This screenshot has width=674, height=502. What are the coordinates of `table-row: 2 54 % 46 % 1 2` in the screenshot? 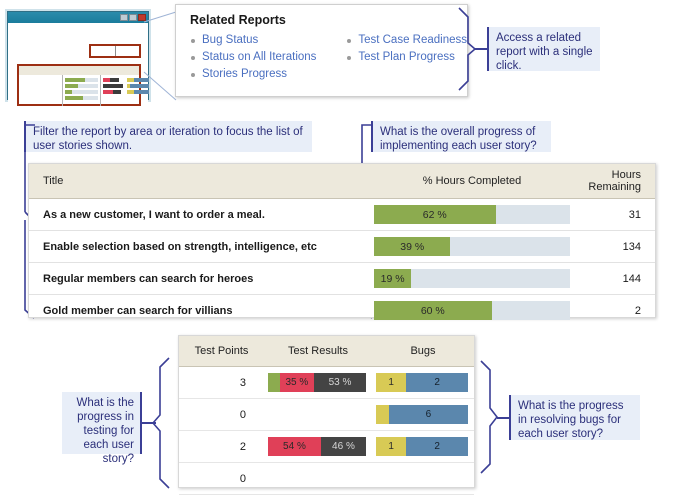 It's located at (326, 446).